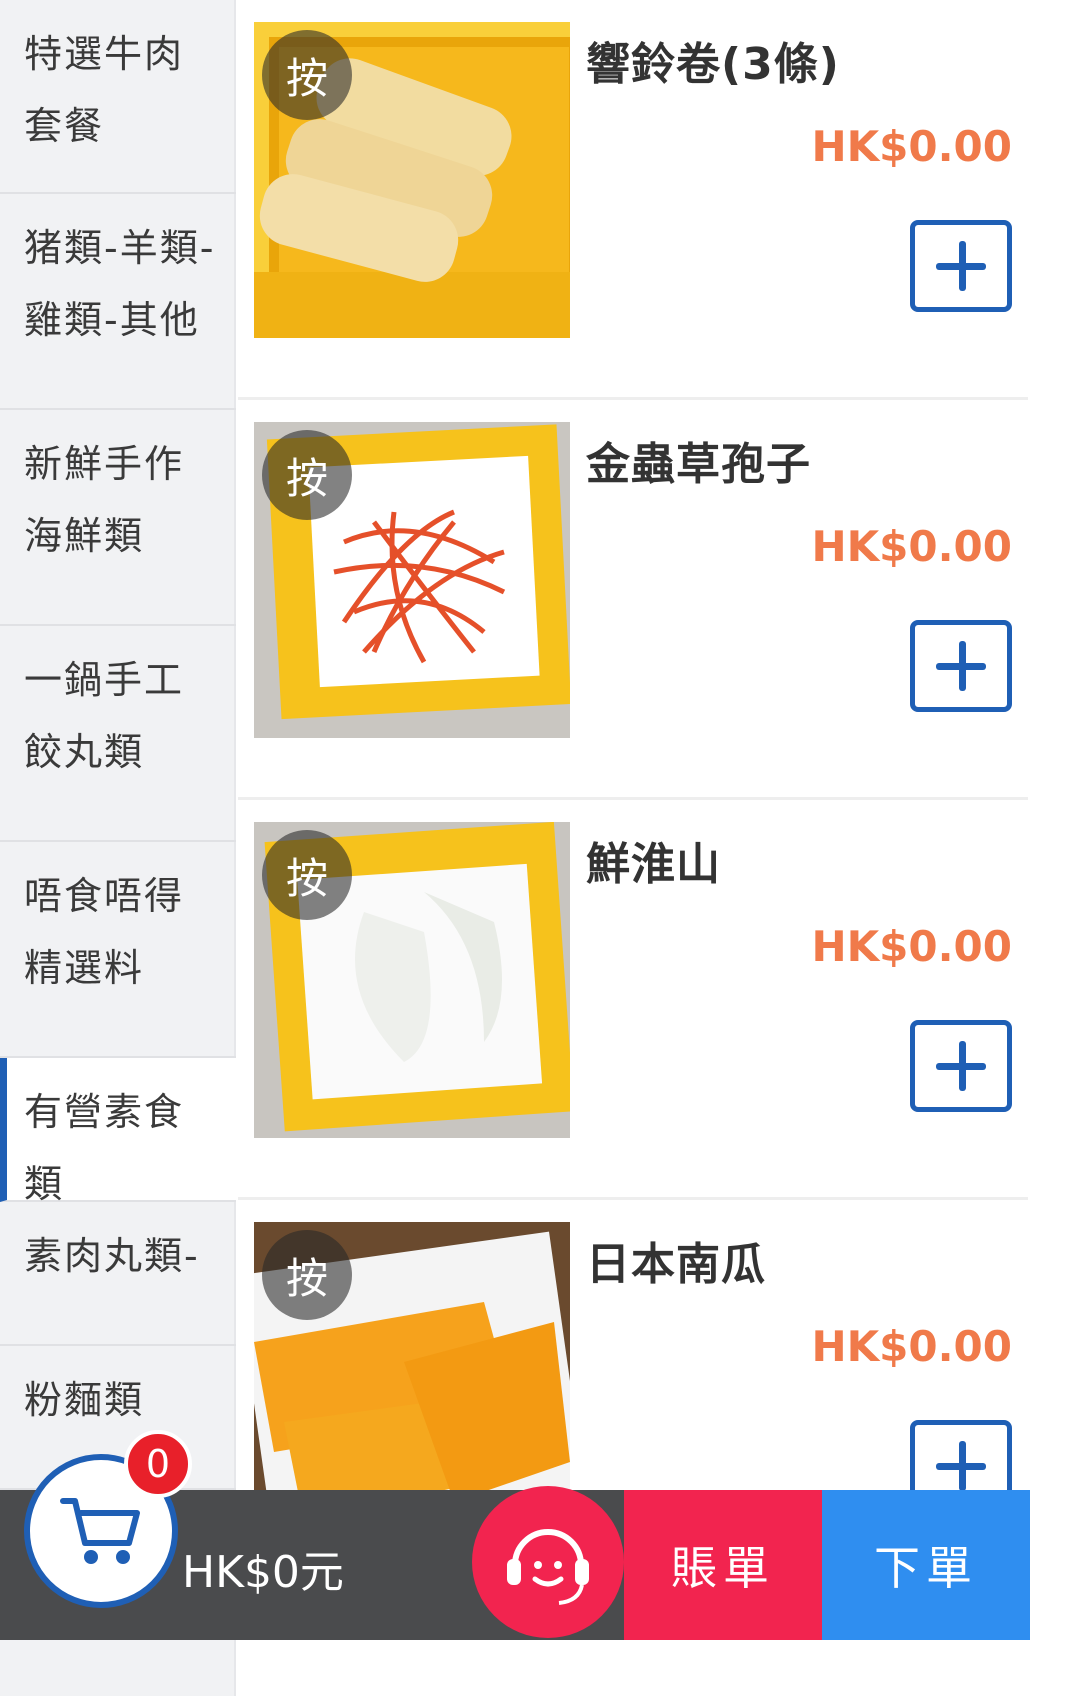  Describe the element at coordinates (548, 1567) in the screenshot. I see `headset-icon` at that location.